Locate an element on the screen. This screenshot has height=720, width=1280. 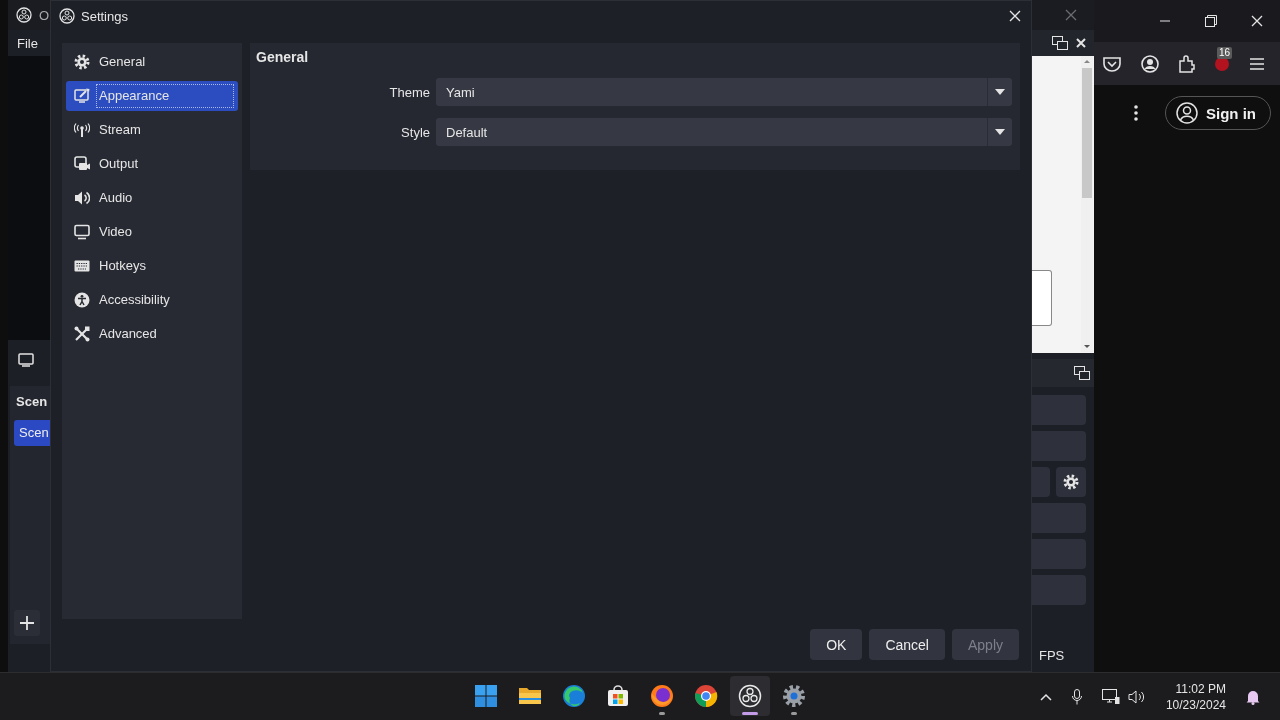
window-title: O is located at coordinates (44, 15).